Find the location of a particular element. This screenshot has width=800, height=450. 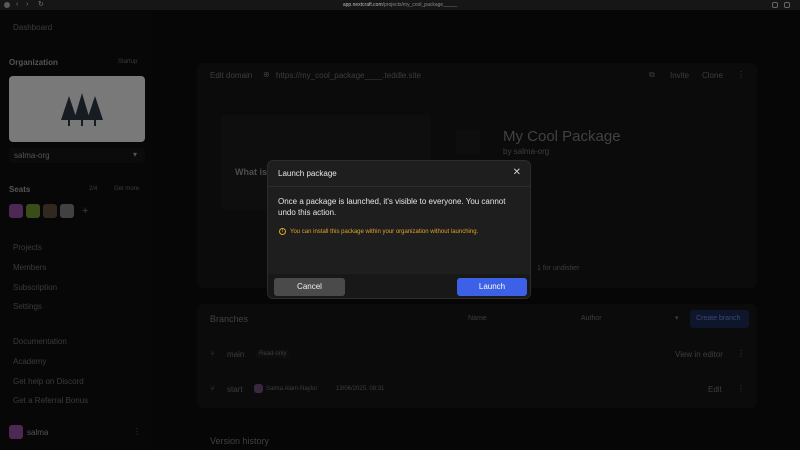

url-path: /projects/my_cool_package_____ is located at coordinates (420, 5).